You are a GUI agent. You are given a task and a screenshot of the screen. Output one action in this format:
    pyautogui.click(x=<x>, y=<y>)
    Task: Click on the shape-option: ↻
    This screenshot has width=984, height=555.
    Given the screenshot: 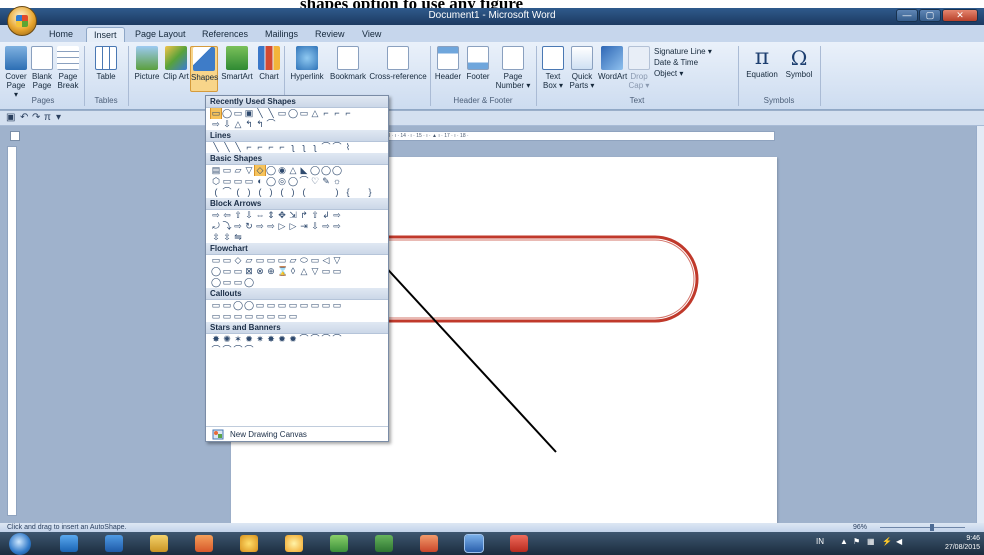 What is the action you would take?
    pyautogui.click(x=249, y=226)
    